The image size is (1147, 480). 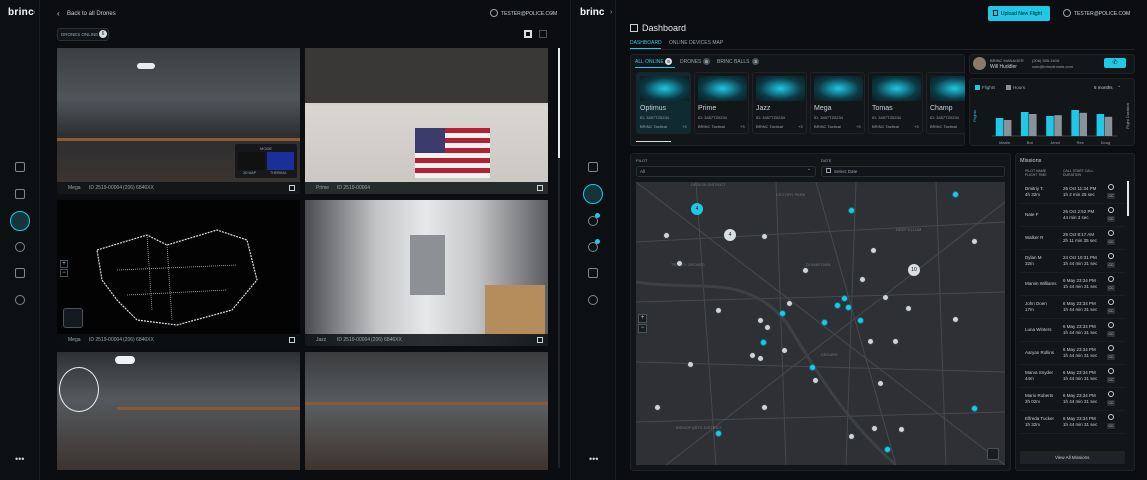 I want to click on subtab-all-online: ALL ONLINE, so click(x=649, y=62).